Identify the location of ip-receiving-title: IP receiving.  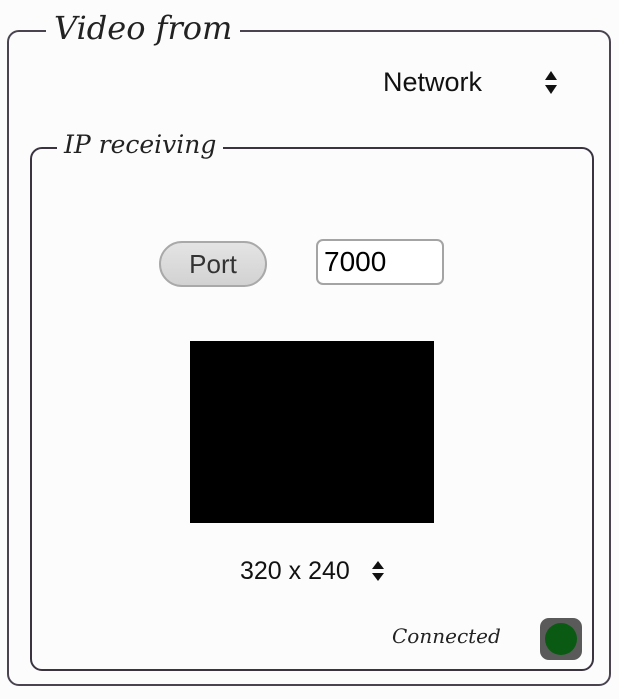
(140, 145).